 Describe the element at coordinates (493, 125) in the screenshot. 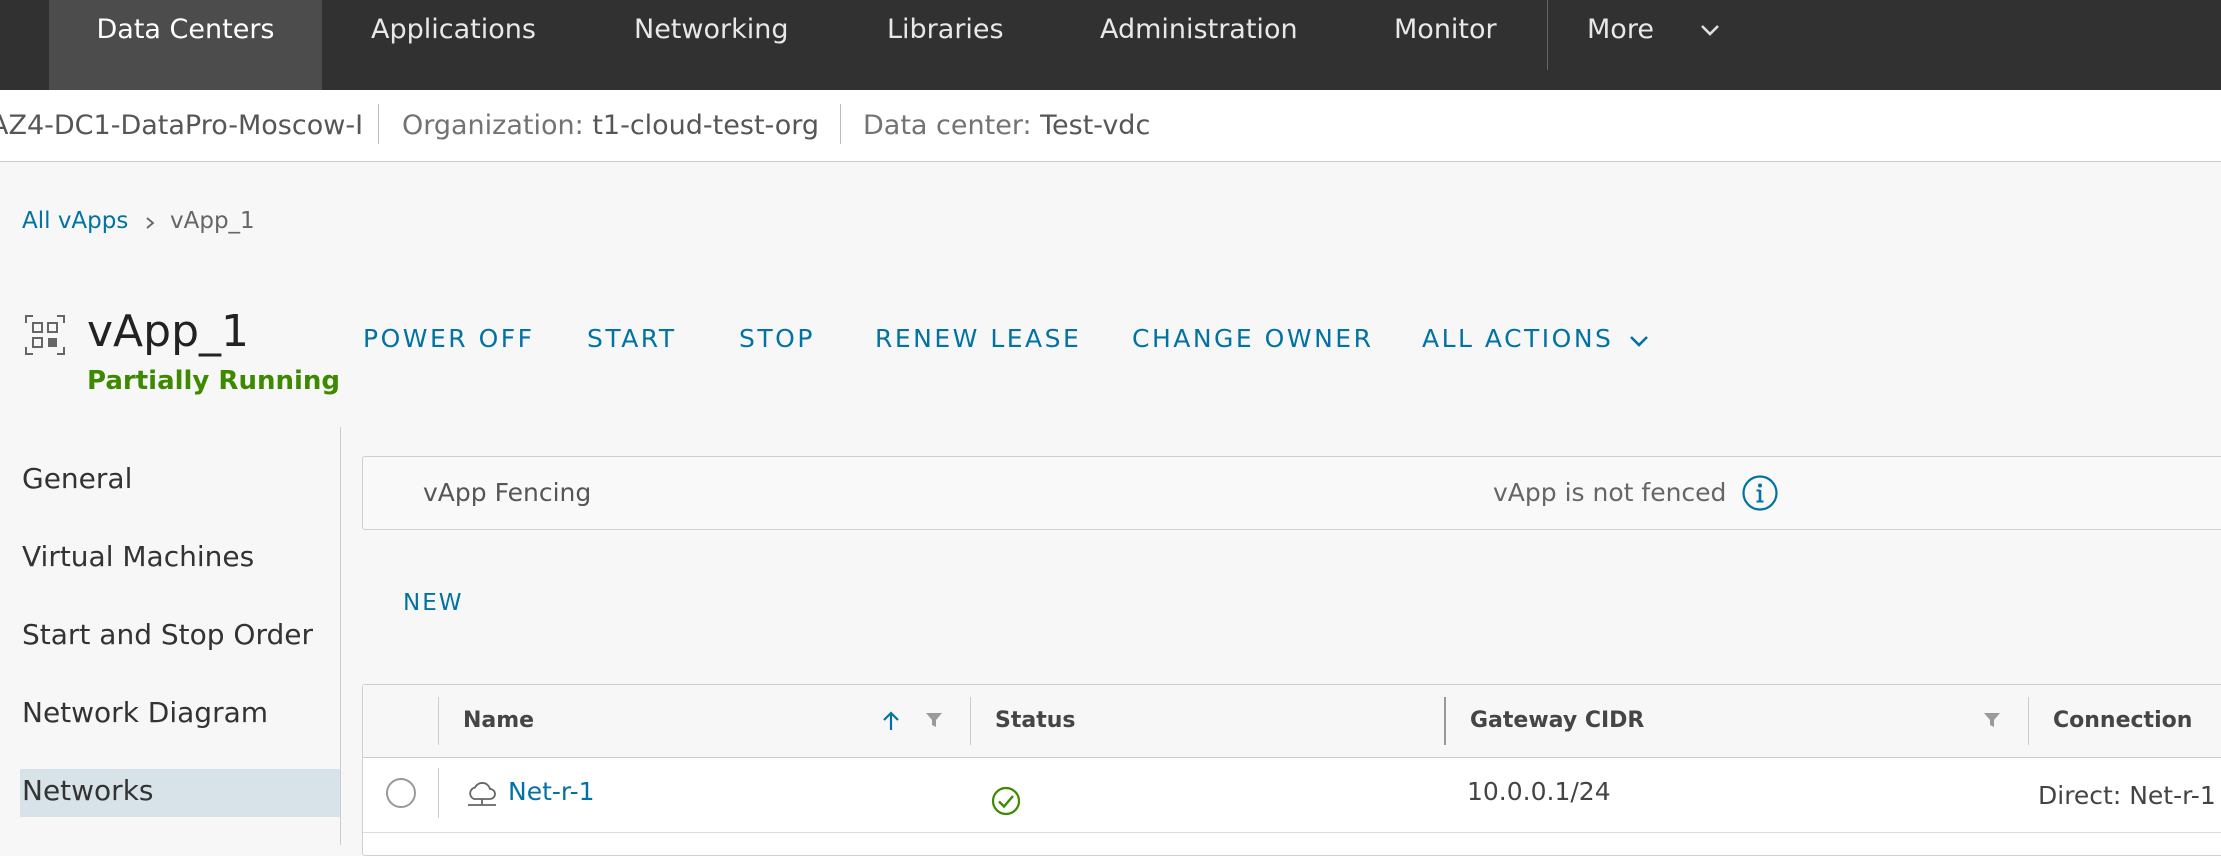

I see `organization-label: Organization:` at that location.